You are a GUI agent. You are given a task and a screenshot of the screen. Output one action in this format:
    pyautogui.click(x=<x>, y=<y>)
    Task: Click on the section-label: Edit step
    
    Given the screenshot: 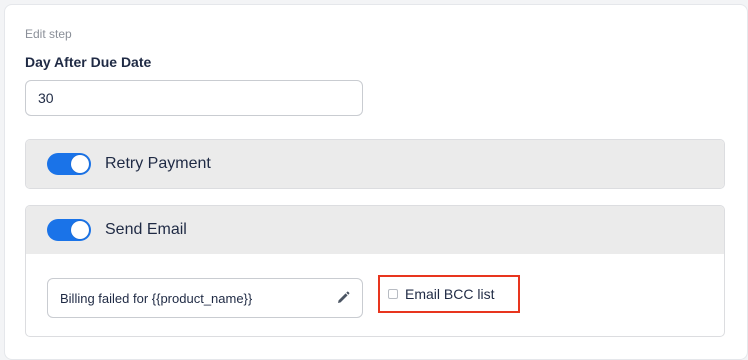 What is the action you would take?
    pyautogui.click(x=48, y=34)
    